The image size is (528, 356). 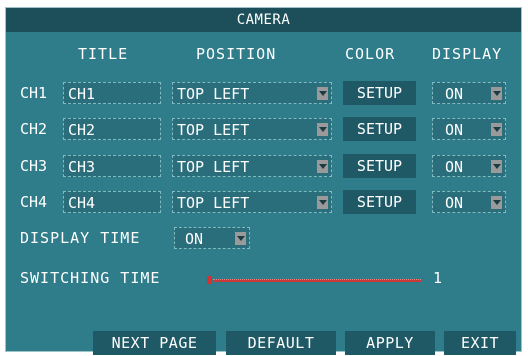 I want to click on ch1-title-field: CH1, so click(x=112, y=93).